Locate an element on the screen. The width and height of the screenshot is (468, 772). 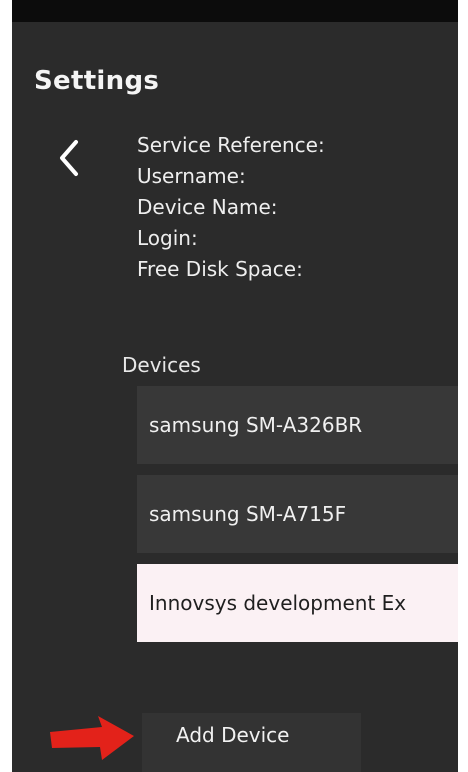
add-device-label: Add Device is located at coordinates (233, 735).